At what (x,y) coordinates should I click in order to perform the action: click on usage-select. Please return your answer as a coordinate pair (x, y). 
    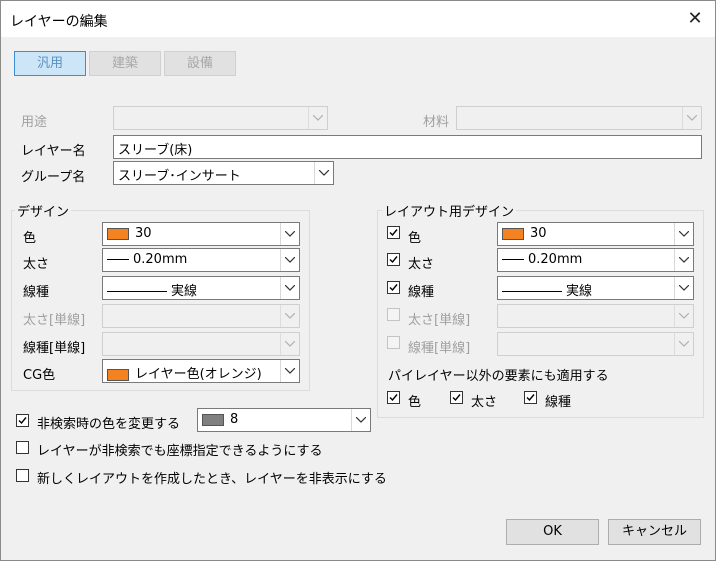
    Looking at the image, I should click on (220, 118).